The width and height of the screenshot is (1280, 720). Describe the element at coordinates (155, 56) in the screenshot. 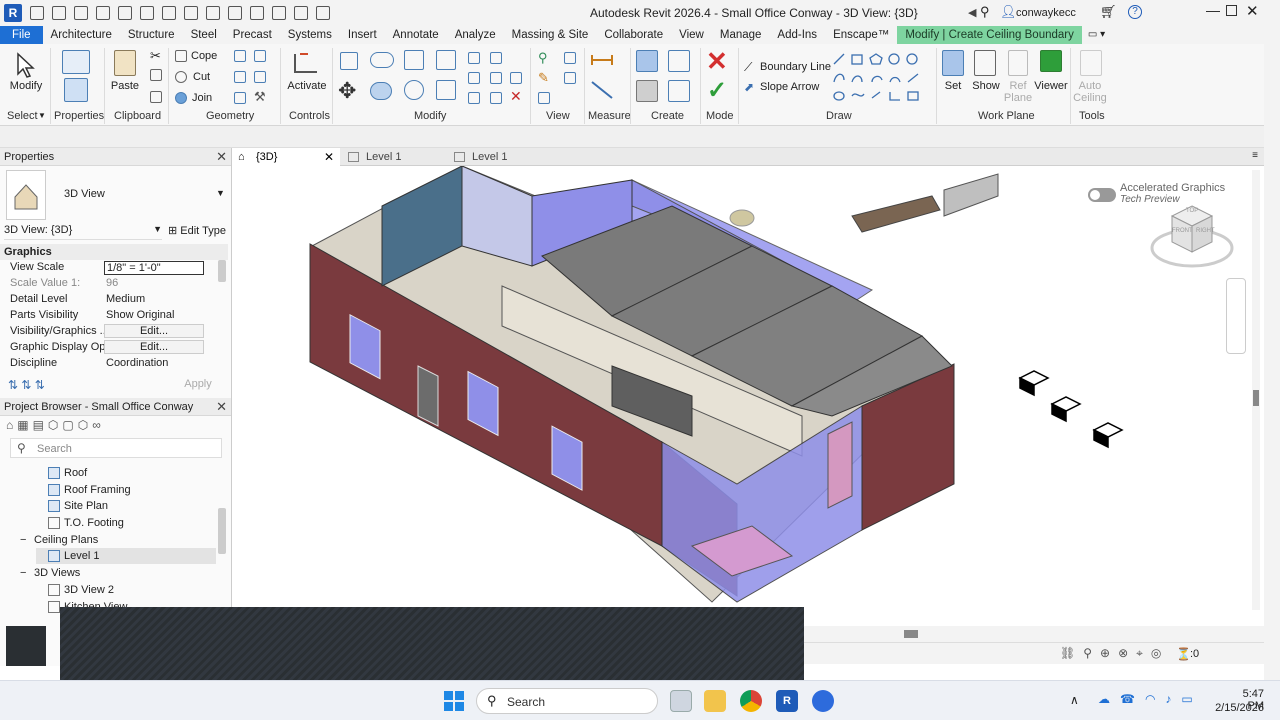

I see `cut-icon: ✂` at that location.